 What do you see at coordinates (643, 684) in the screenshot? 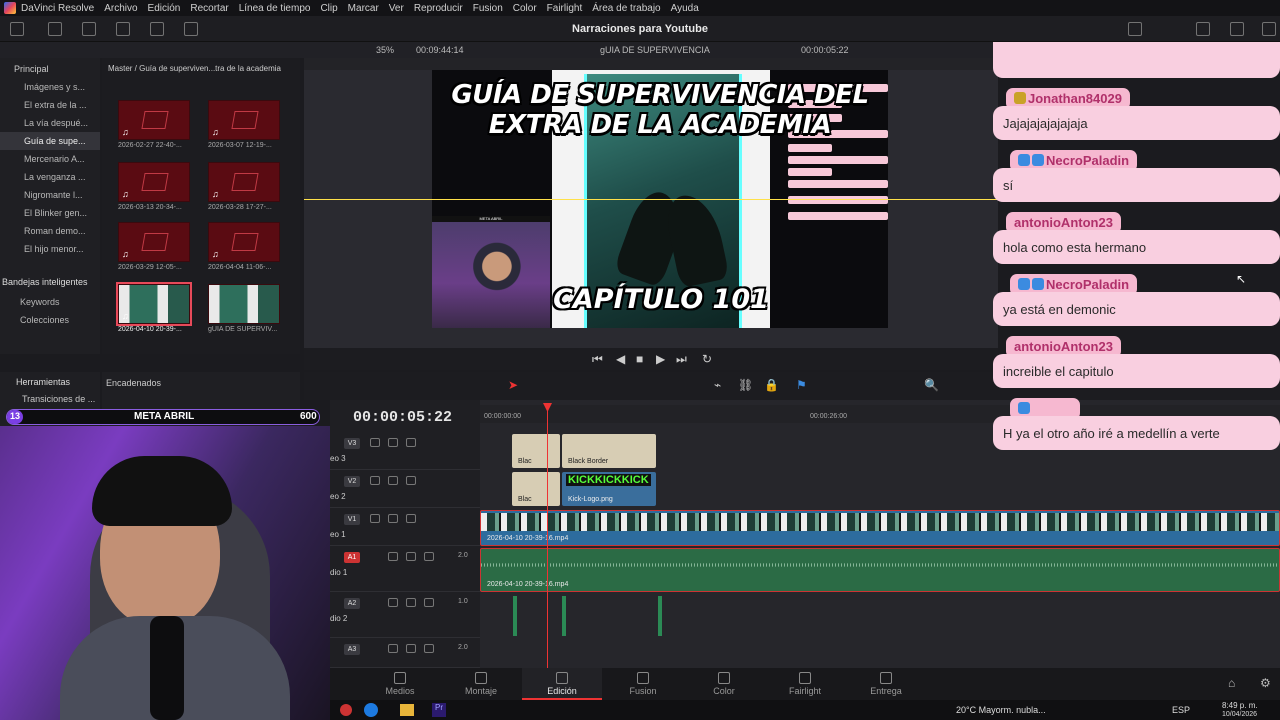
I see `page-fusion: Fusion` at bounding box center [643, 684].